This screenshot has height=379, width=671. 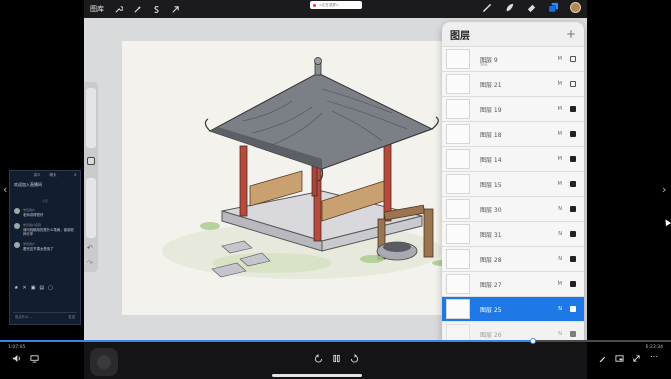 I want to click on pause-icon, so click(x=336, y=358).